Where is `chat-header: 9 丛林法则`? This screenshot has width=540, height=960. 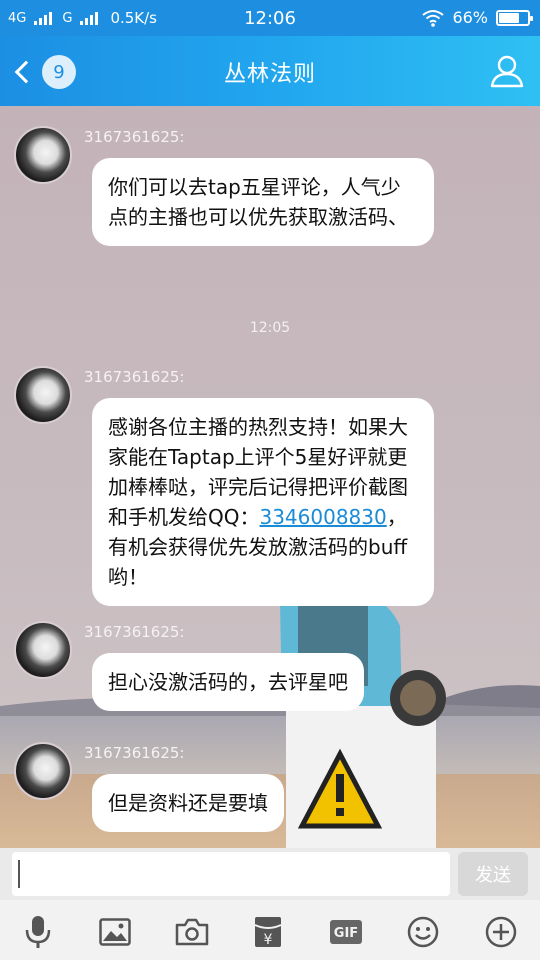 chat-header: 9 丛林法则 is located at coordinates (270, 71).